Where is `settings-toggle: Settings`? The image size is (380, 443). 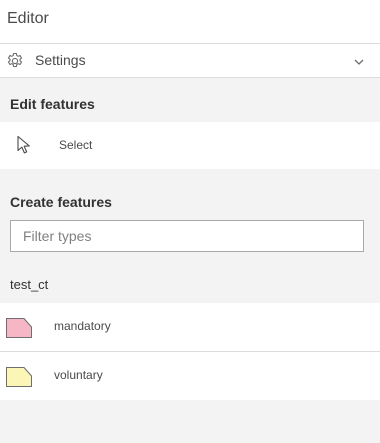
settings-toggle: Settings is located at coordinates (190, 61).